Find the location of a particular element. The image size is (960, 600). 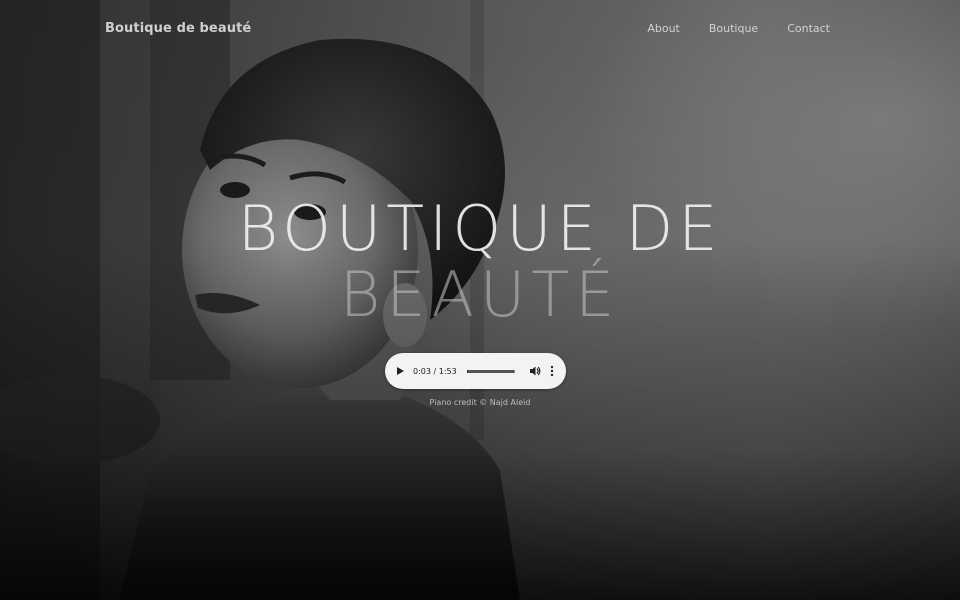

brand-link: Boutique de beauté is located at coordinates (178, 28).